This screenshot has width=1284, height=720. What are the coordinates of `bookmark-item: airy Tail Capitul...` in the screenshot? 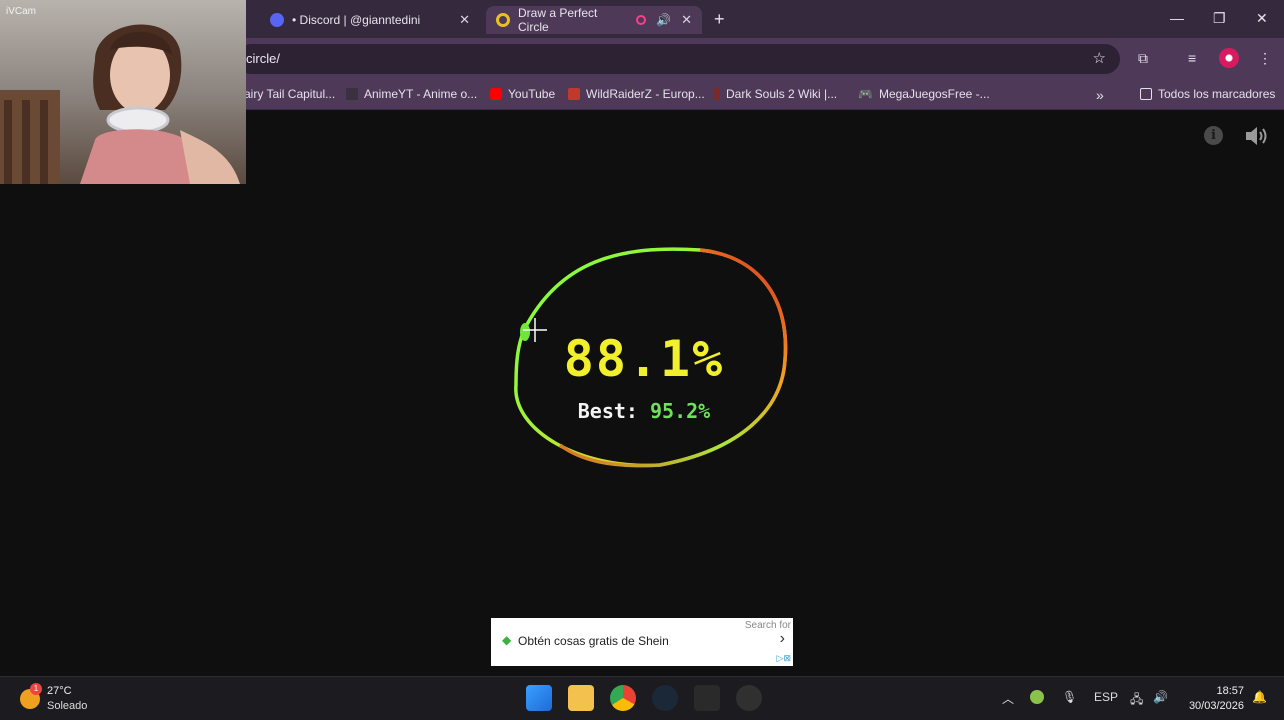 It's located at (289, 94).